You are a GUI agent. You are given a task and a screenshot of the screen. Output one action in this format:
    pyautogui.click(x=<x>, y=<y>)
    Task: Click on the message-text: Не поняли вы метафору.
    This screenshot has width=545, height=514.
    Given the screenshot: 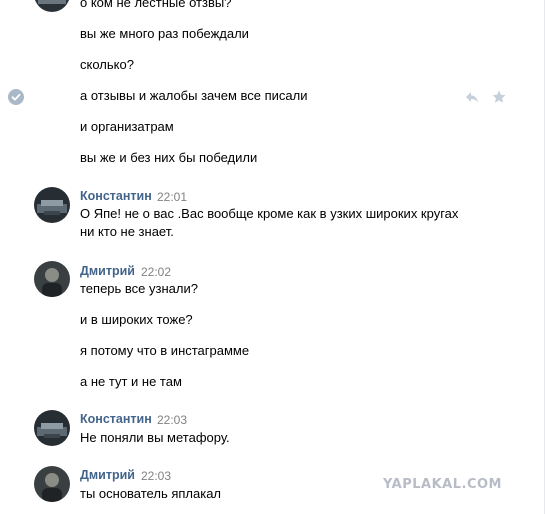 What is the action you would take?
    pyautogui.click(x=155, y=437)
    